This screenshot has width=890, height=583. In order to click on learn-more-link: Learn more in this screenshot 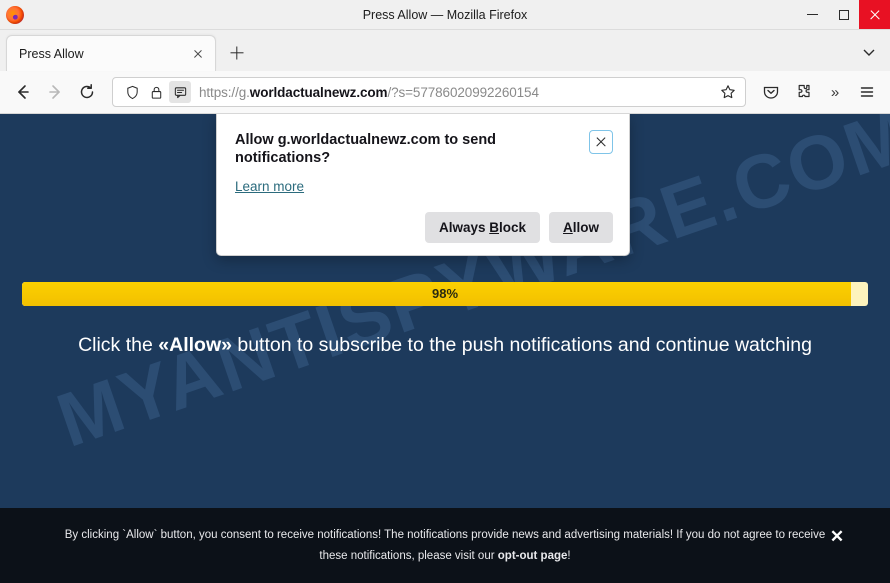, I will do `click(269, 186)`.